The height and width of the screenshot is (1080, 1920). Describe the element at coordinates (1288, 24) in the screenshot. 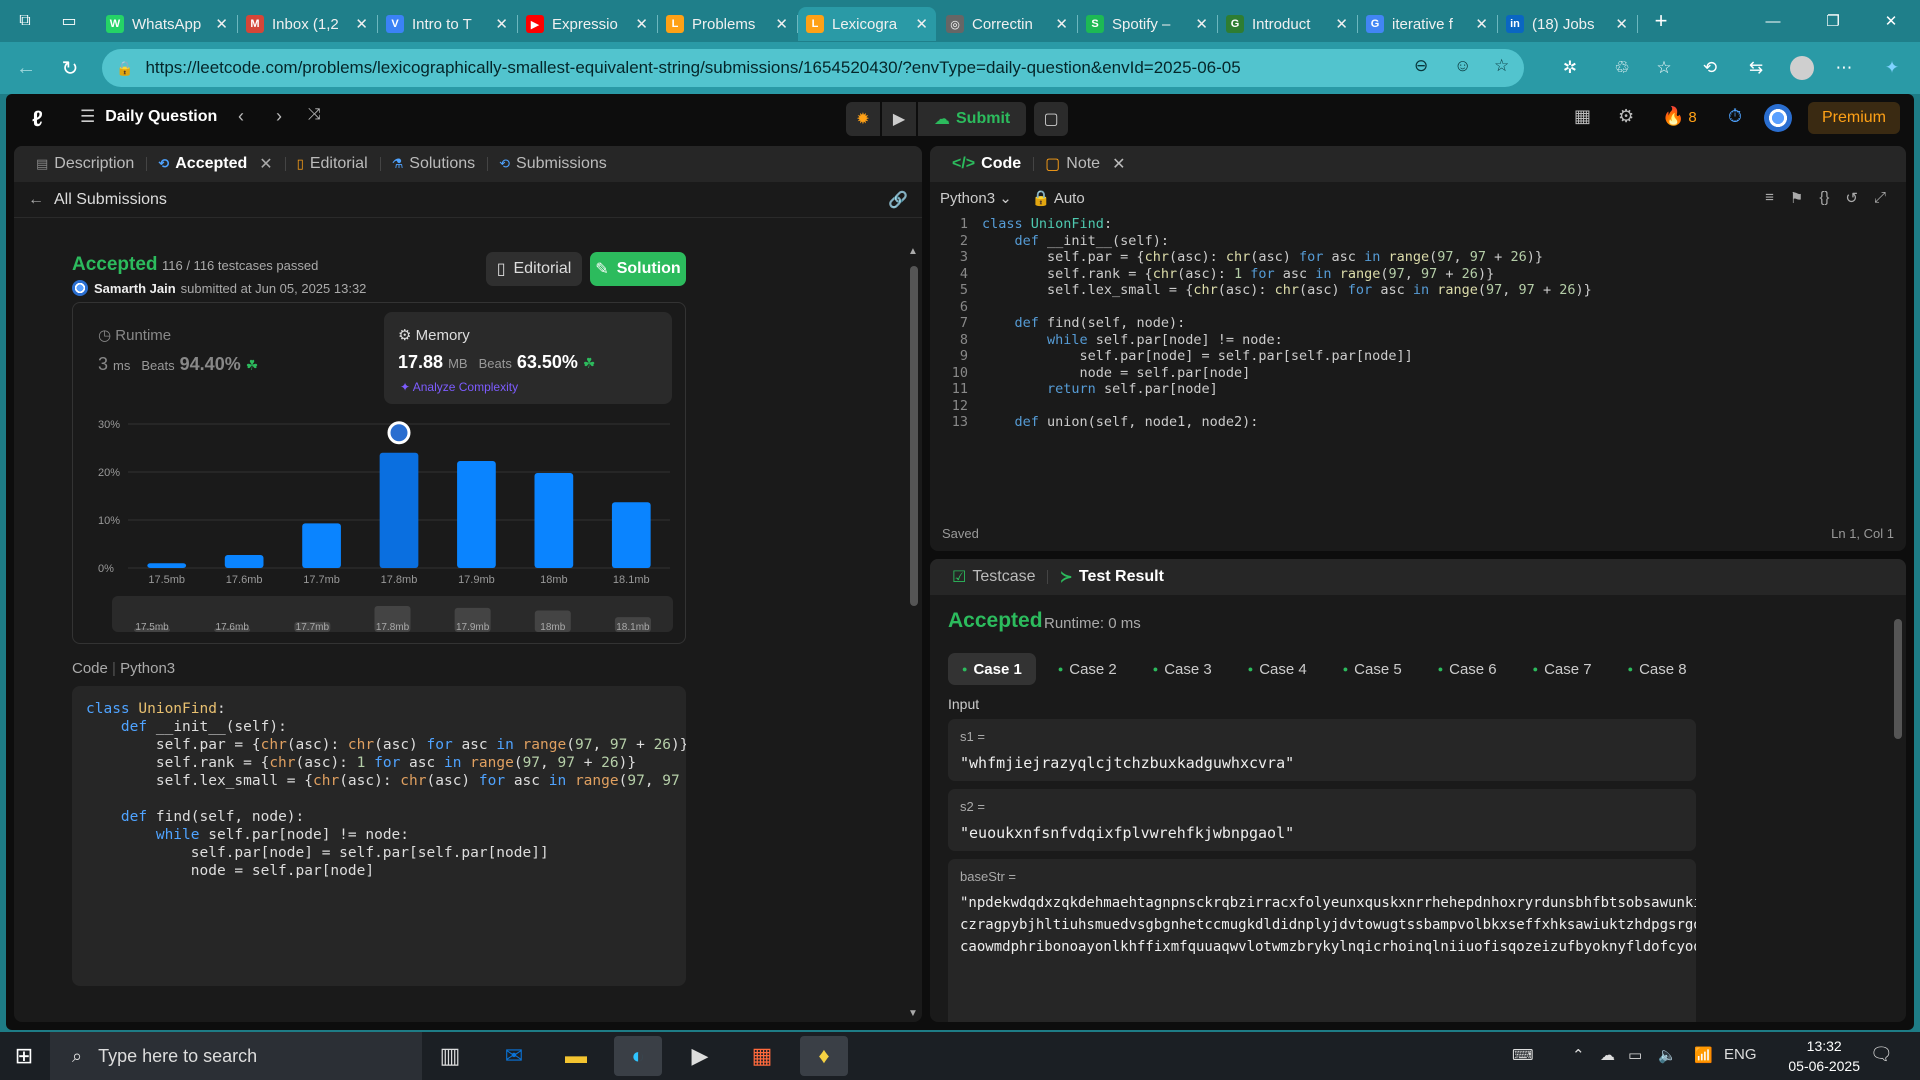

I see `browser-tab: G Introduct ✕` at that location.